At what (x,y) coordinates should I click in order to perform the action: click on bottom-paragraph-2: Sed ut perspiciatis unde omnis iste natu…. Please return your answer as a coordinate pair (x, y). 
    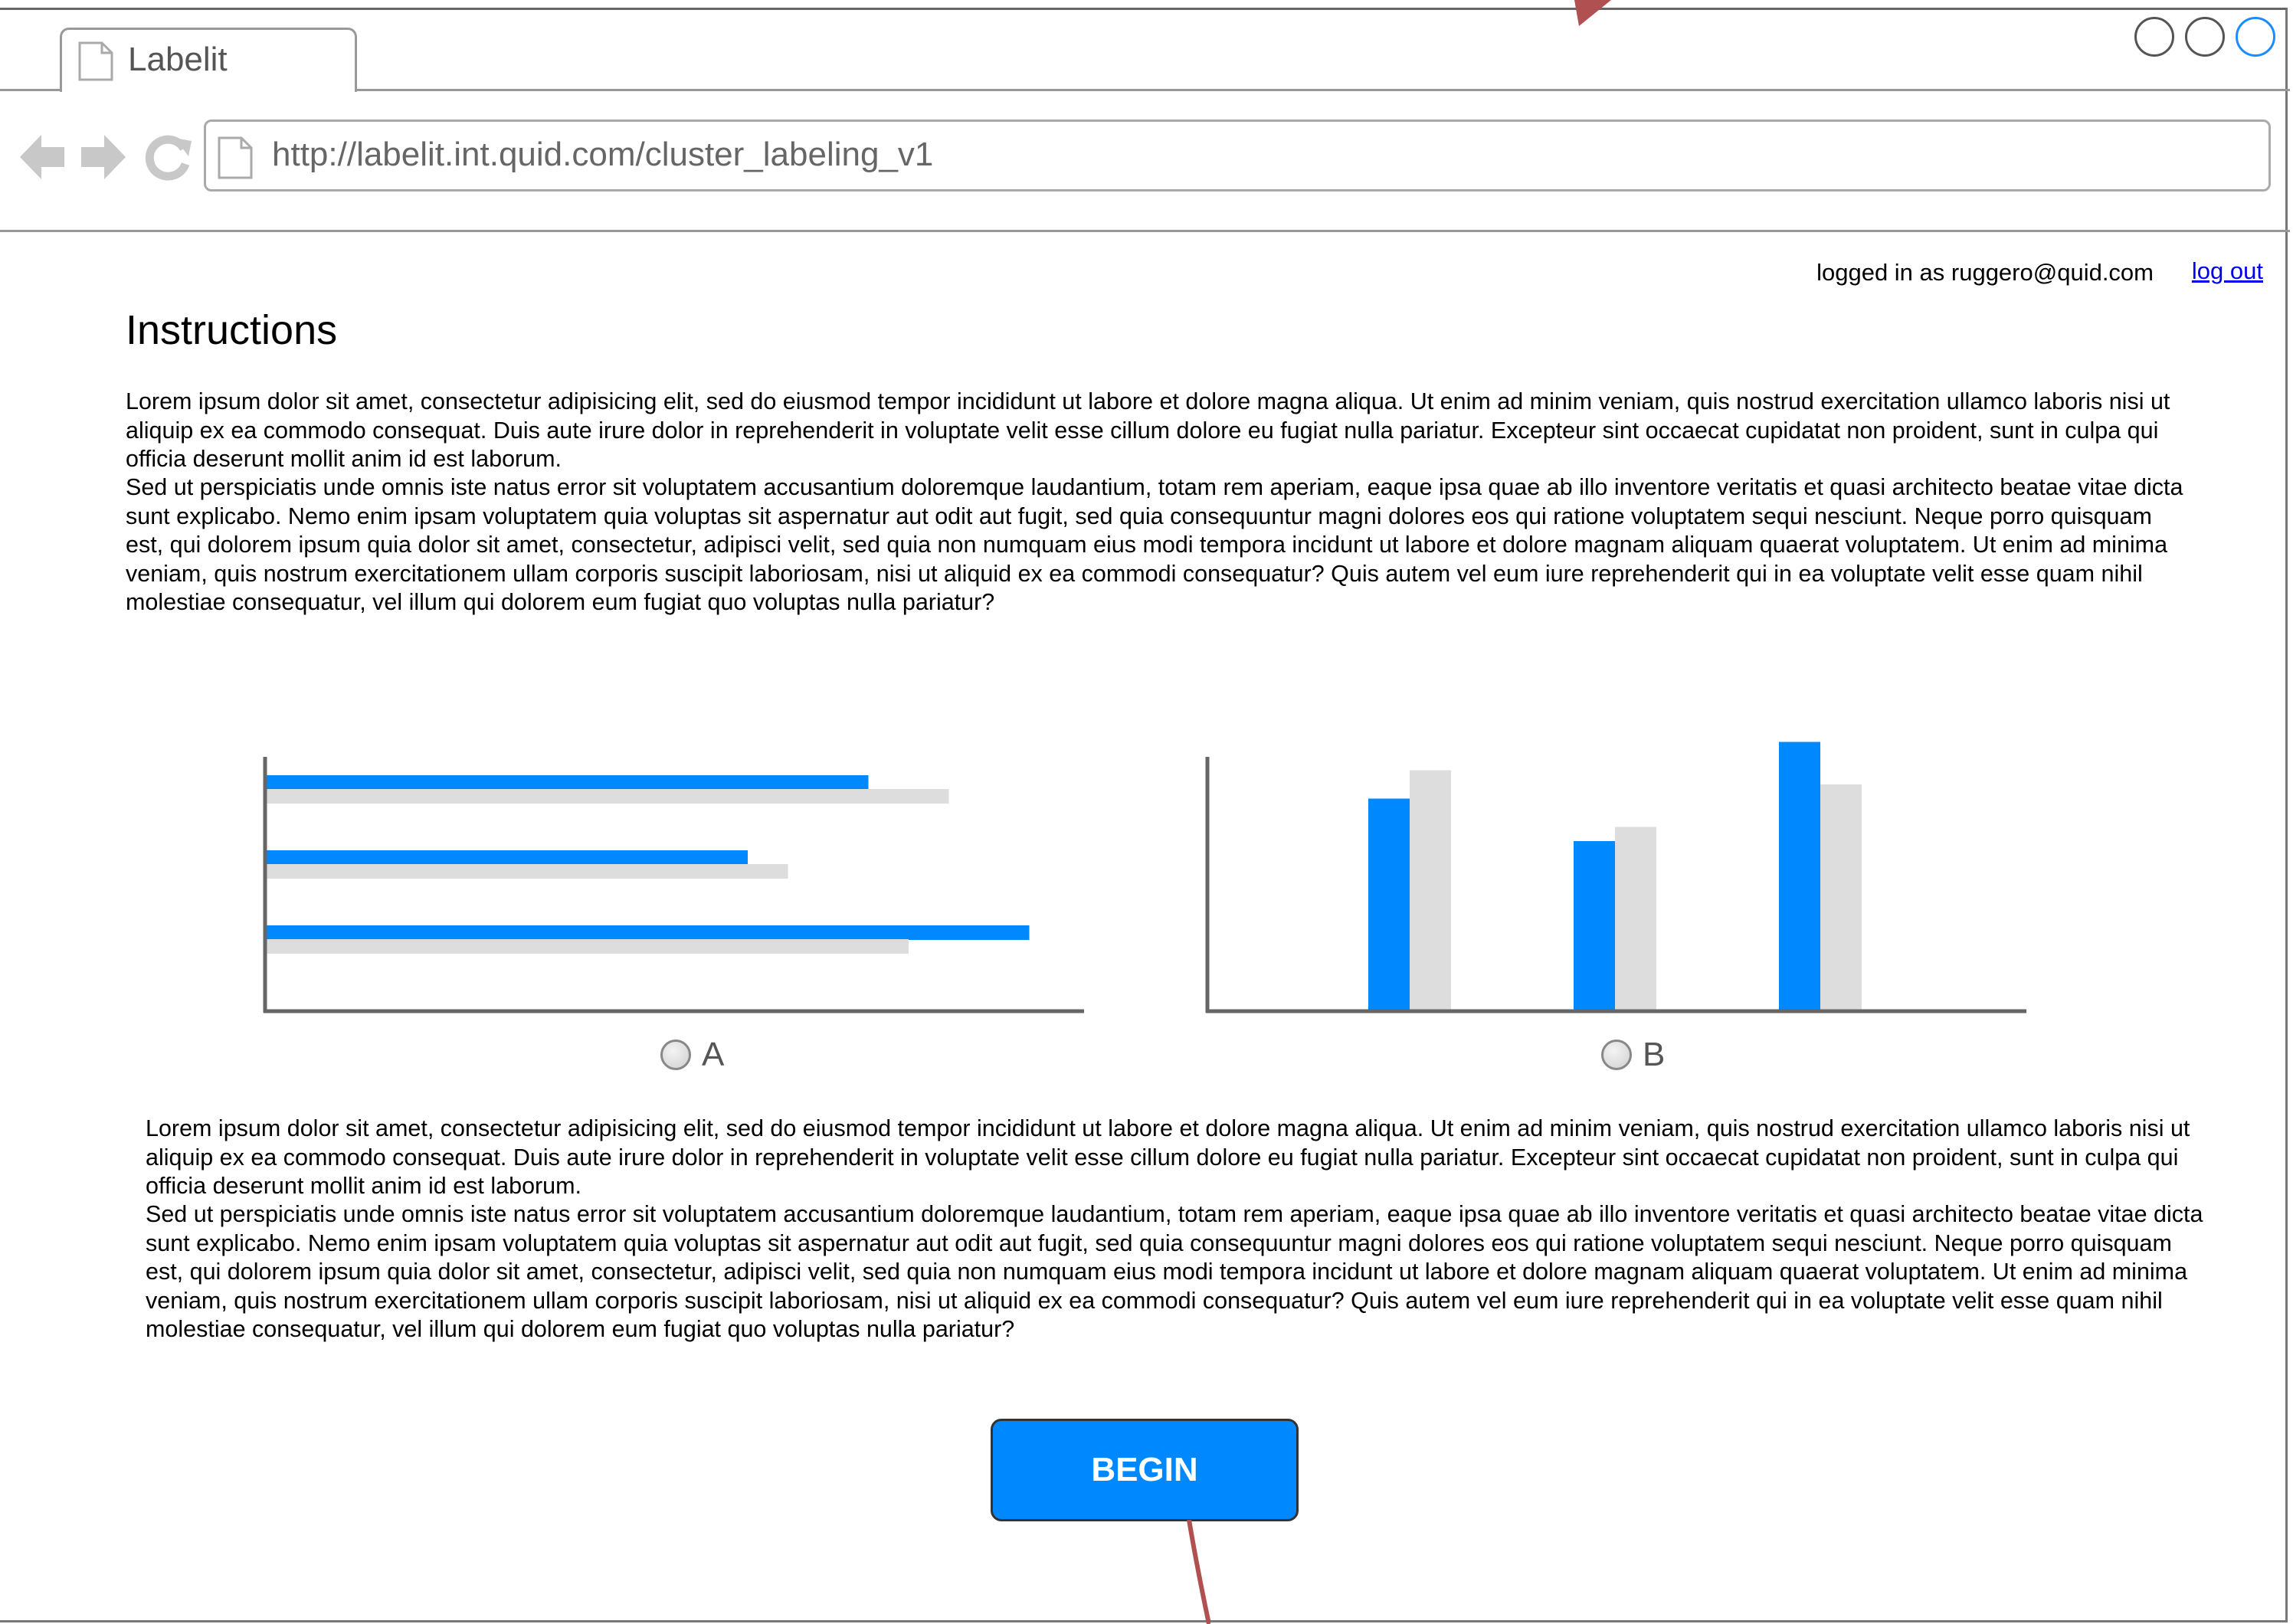
    Looking at the image, I should click on (1174, 1272).